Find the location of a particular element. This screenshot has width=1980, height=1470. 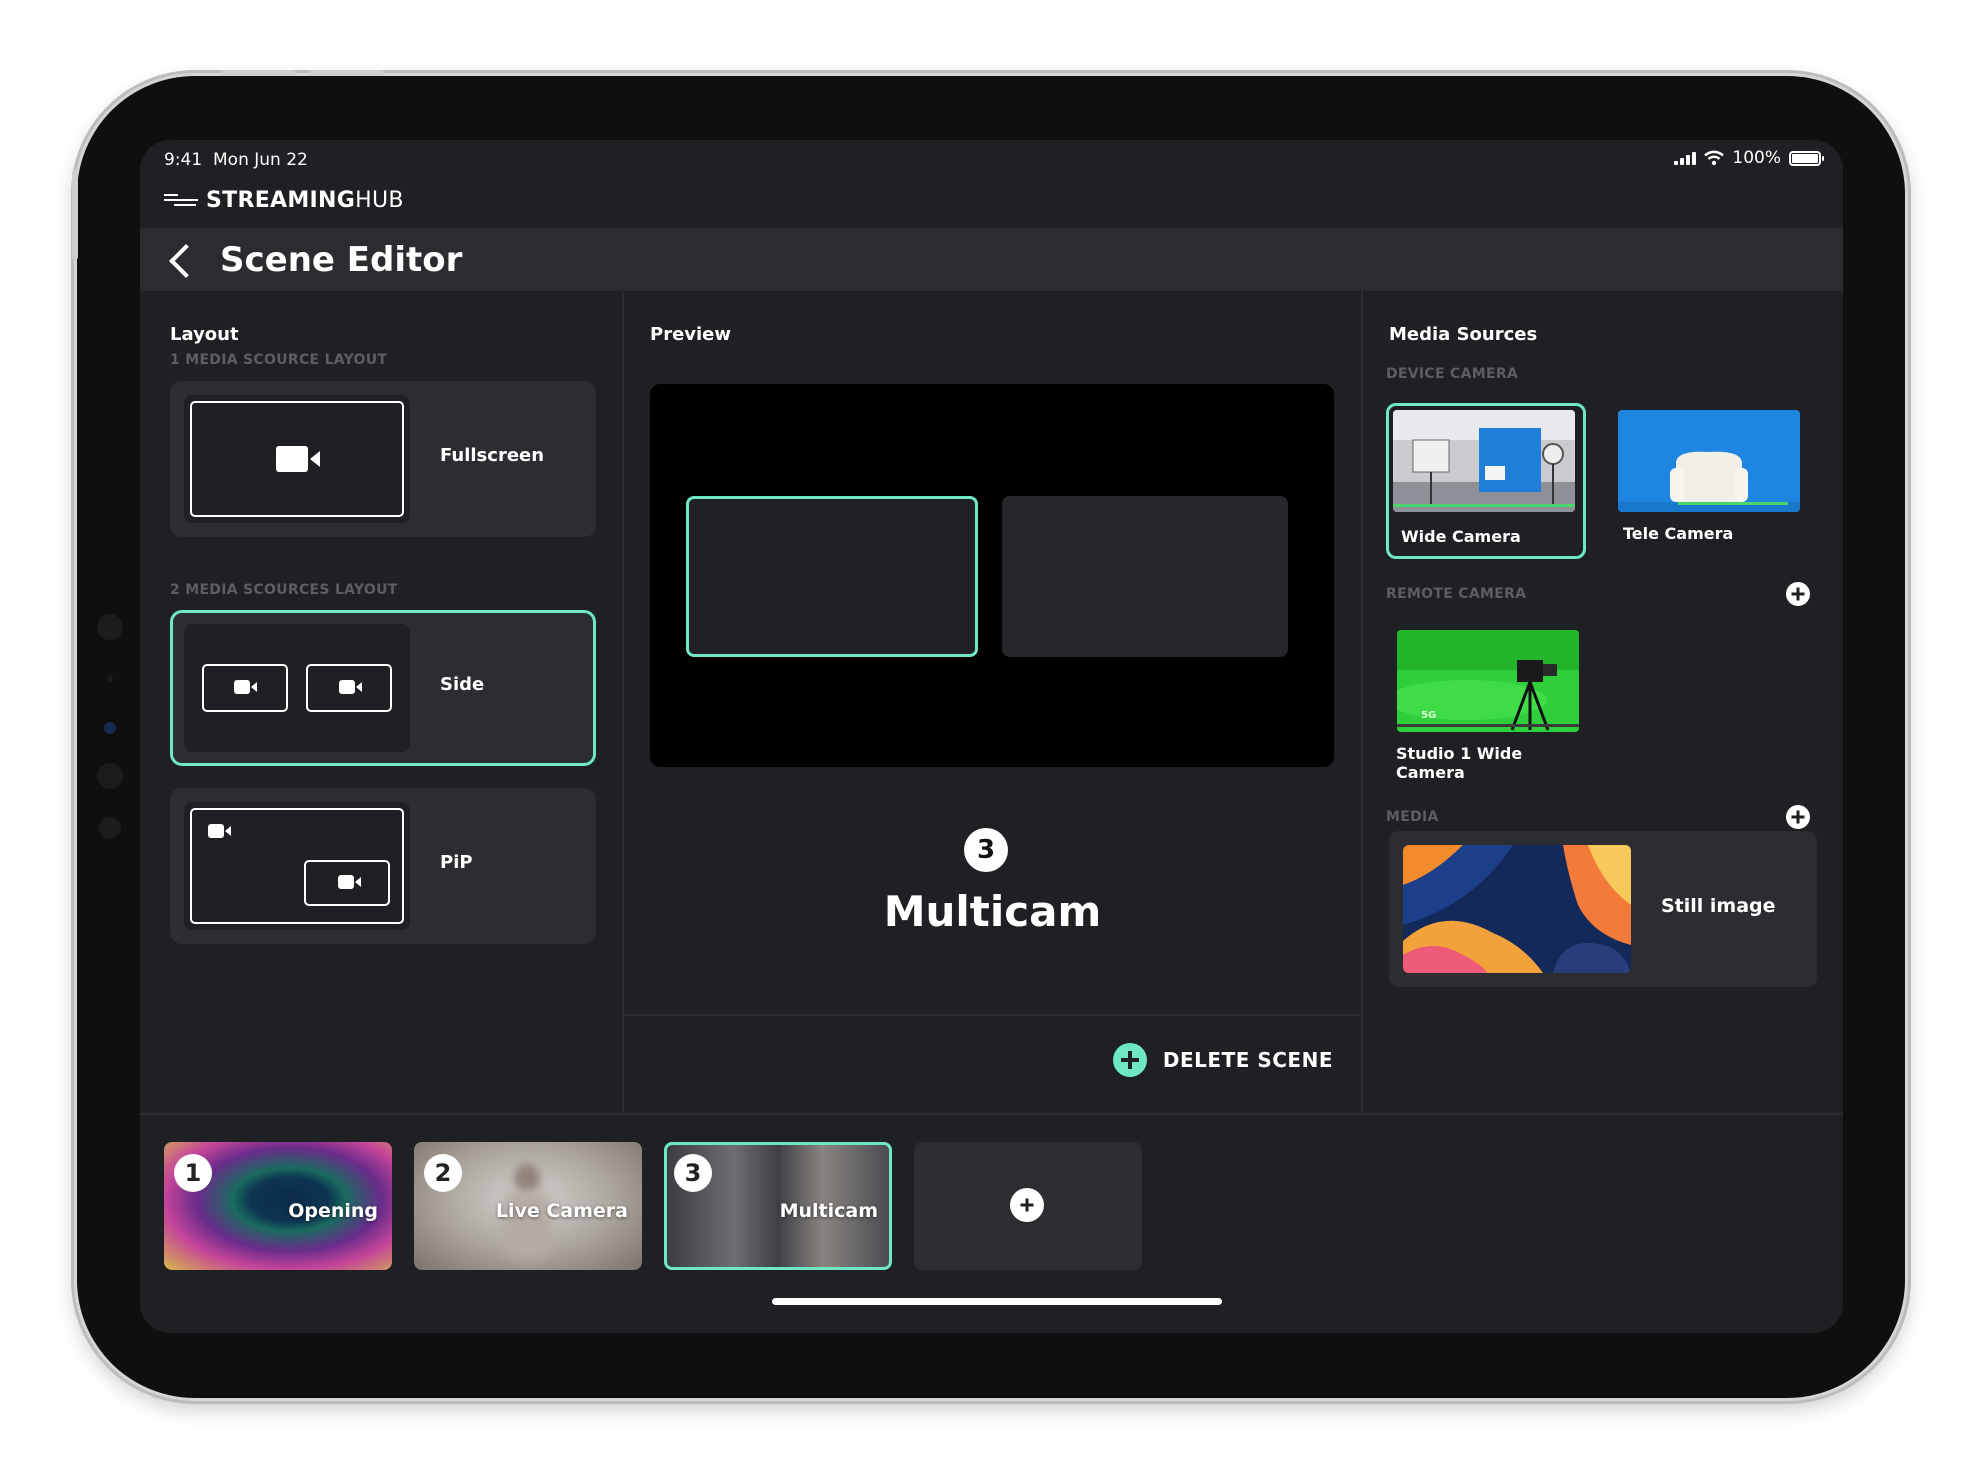

camera-lens is located at coordinates (110, 728).